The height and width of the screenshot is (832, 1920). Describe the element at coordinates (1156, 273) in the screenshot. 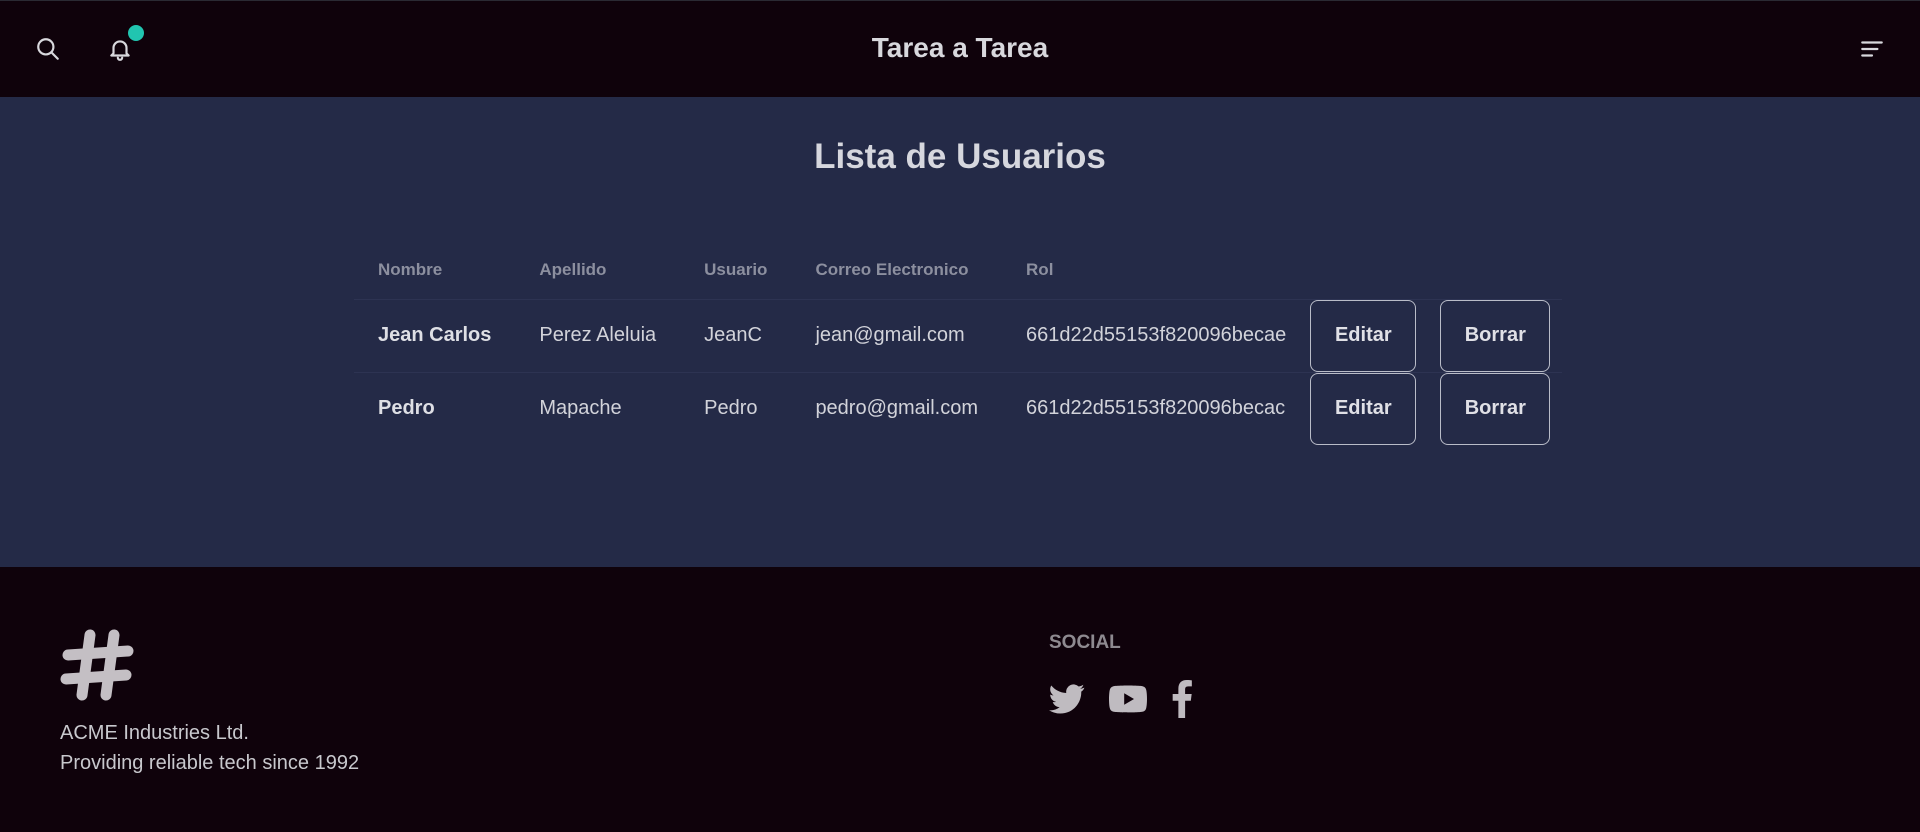

I see `column-header-rol: Rol` at that location.